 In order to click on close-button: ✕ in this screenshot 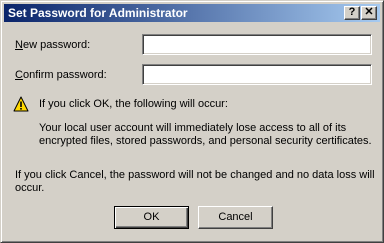, I will do `click(369, 13)`.